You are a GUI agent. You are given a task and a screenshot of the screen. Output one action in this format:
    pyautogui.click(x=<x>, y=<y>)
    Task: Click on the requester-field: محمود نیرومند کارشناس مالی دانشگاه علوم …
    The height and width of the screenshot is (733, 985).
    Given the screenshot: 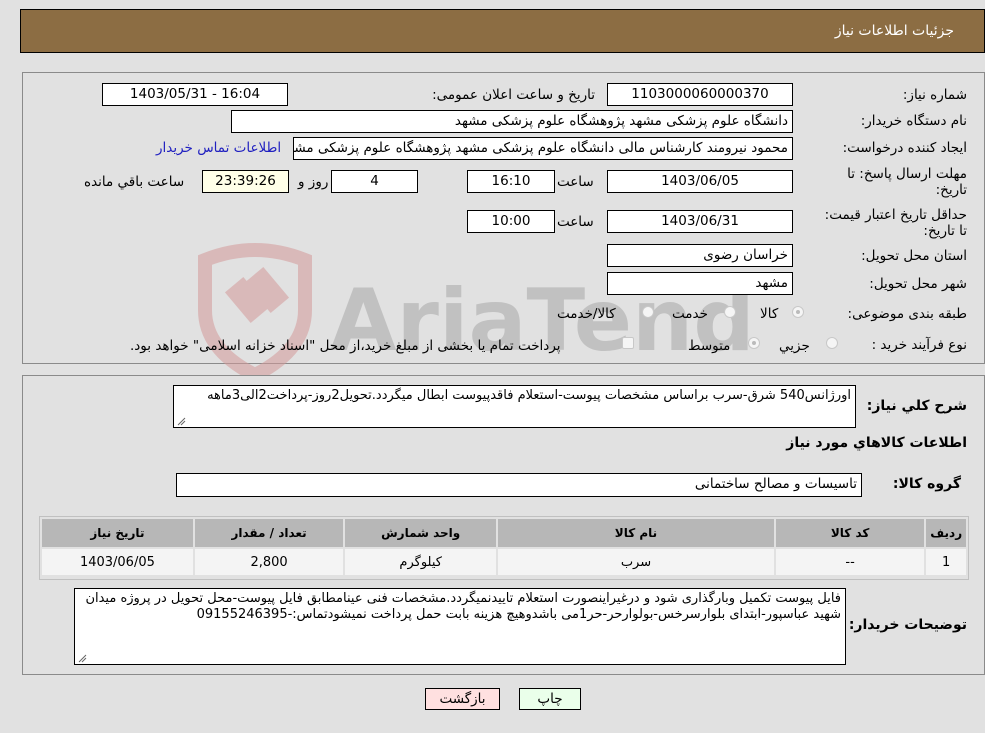 What is the action you would take?
    pyautogui.click(x=543, y=148)
    